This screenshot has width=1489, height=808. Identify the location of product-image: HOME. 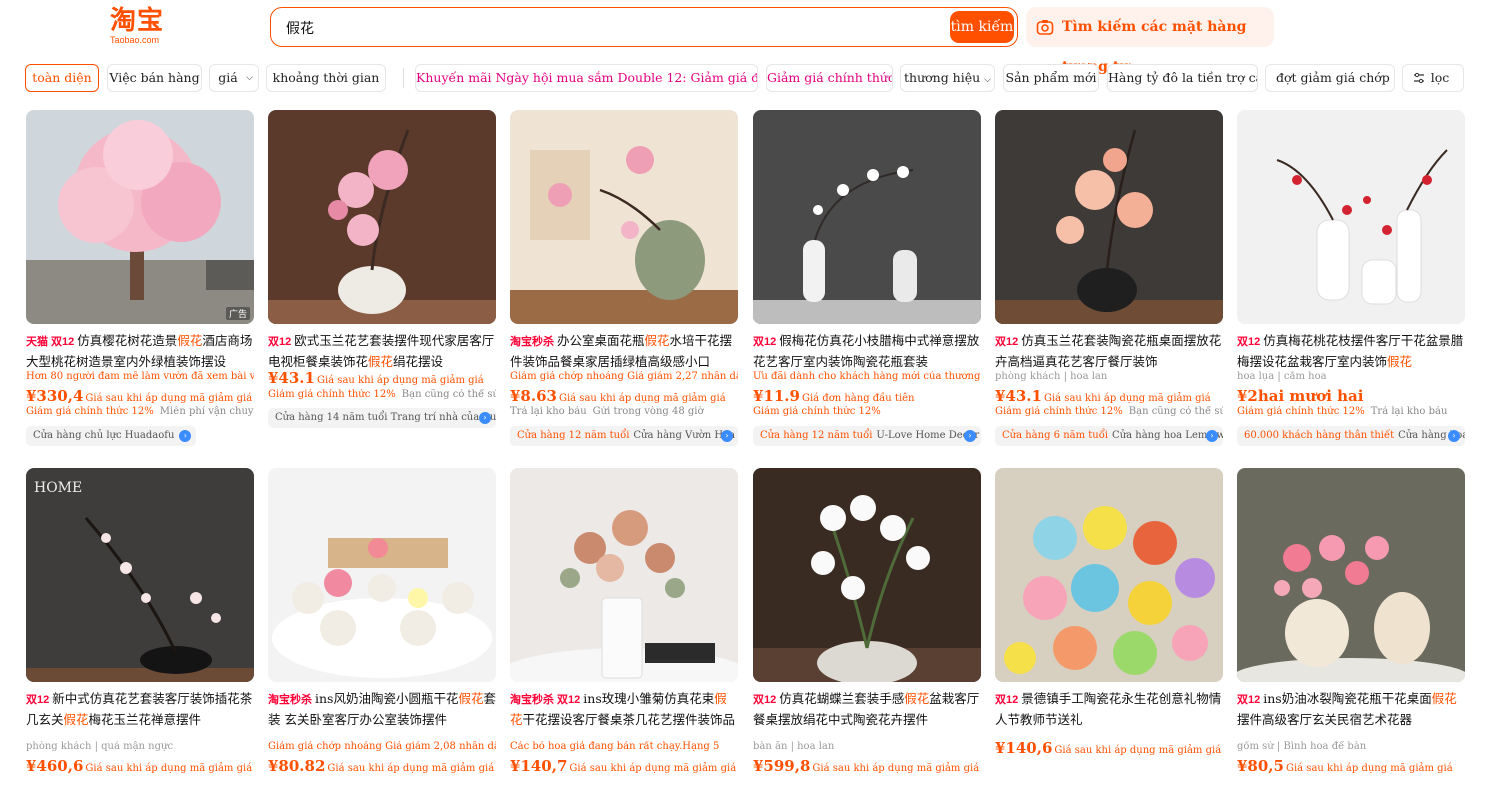
(140, 575).